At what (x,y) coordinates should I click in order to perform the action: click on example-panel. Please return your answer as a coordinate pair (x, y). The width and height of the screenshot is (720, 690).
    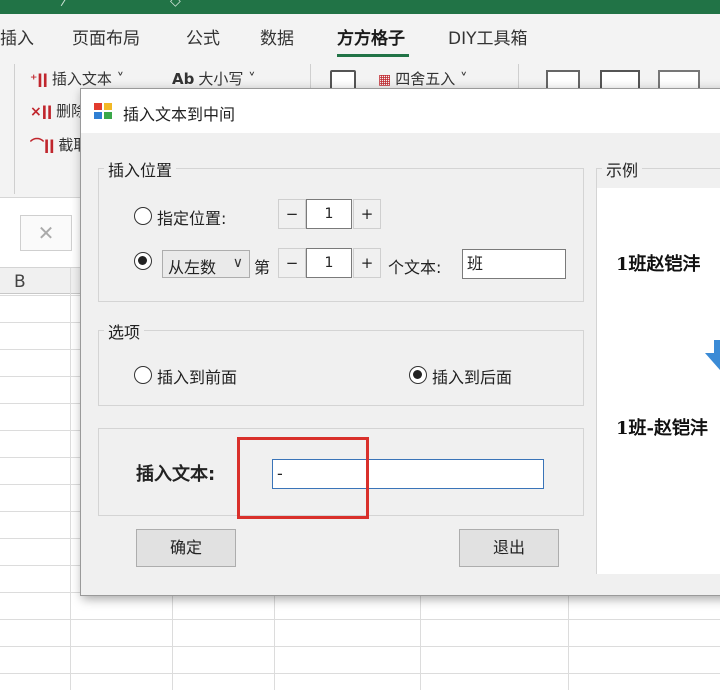
    Looking at the image, I should click on (658, 381).